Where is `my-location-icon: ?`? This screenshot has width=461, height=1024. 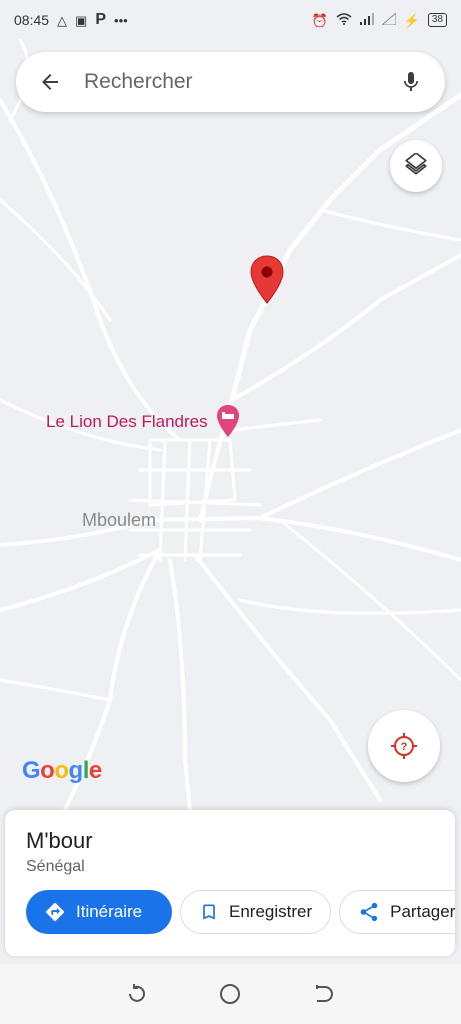 my-location-icon: ? is located at coordinates (404, 746).